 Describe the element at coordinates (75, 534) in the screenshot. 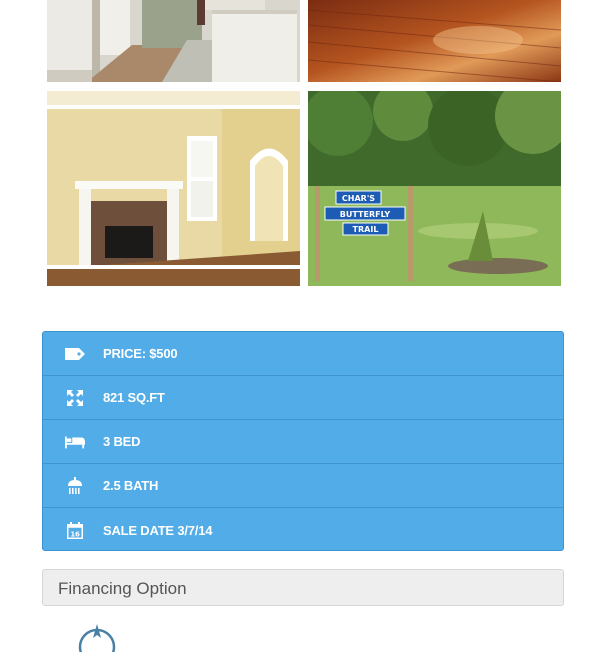

I see `calendar-day: 16` at that location.